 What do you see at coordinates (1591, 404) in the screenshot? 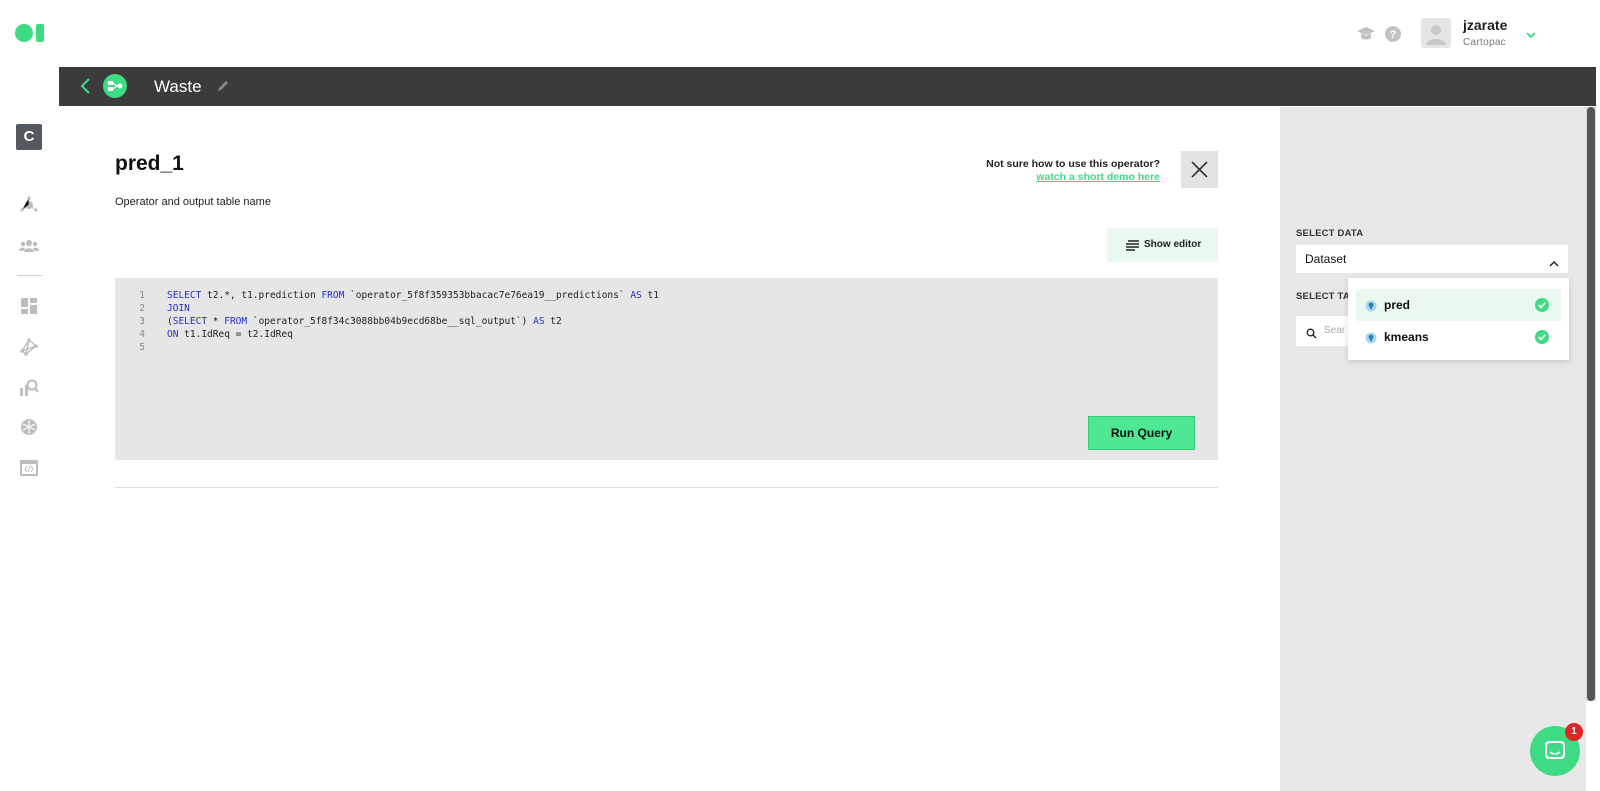
I see `scrollbar-thumb` at bounding box center [1591, 404].